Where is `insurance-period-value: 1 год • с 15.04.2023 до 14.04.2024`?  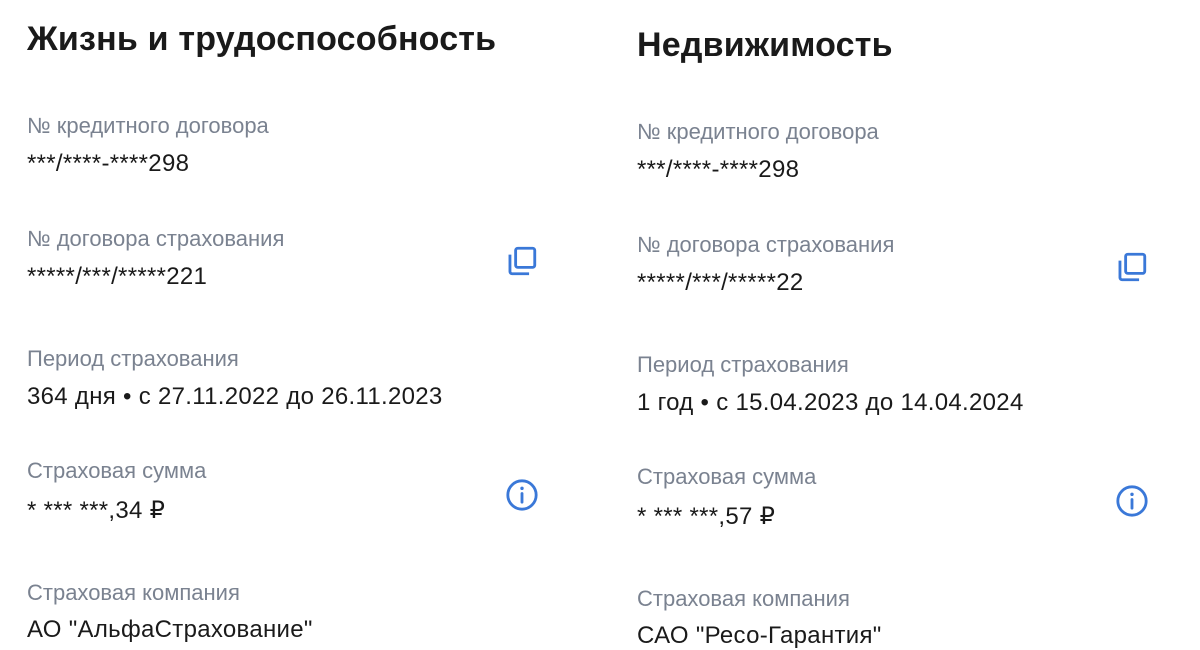
insurance-period-value: 1 год • с 15.04.2023 до 14.04.2024 is located at coordinates (830, 402).